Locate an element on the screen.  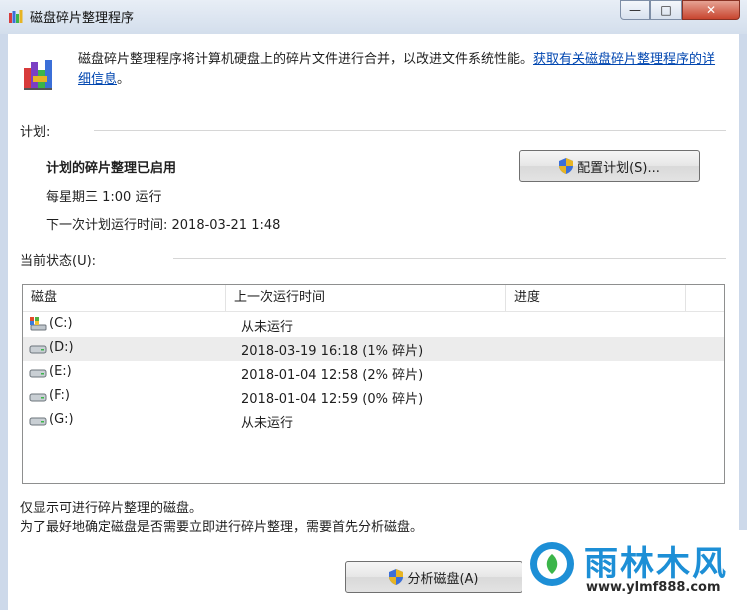
note-defrag-only: 仅显示可进行碎片整理的磁盘。 is located at coordinates (111, 508).